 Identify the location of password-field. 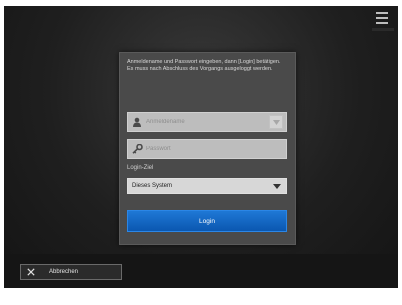
(207, 149).